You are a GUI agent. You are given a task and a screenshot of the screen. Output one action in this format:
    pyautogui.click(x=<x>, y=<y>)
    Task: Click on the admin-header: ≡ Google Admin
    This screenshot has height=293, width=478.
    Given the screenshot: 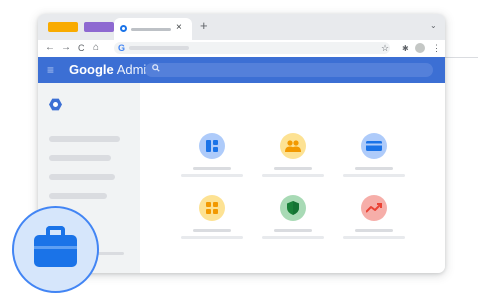 What is the action you would take?
    pyautogui.click(x=241, y=70)
    